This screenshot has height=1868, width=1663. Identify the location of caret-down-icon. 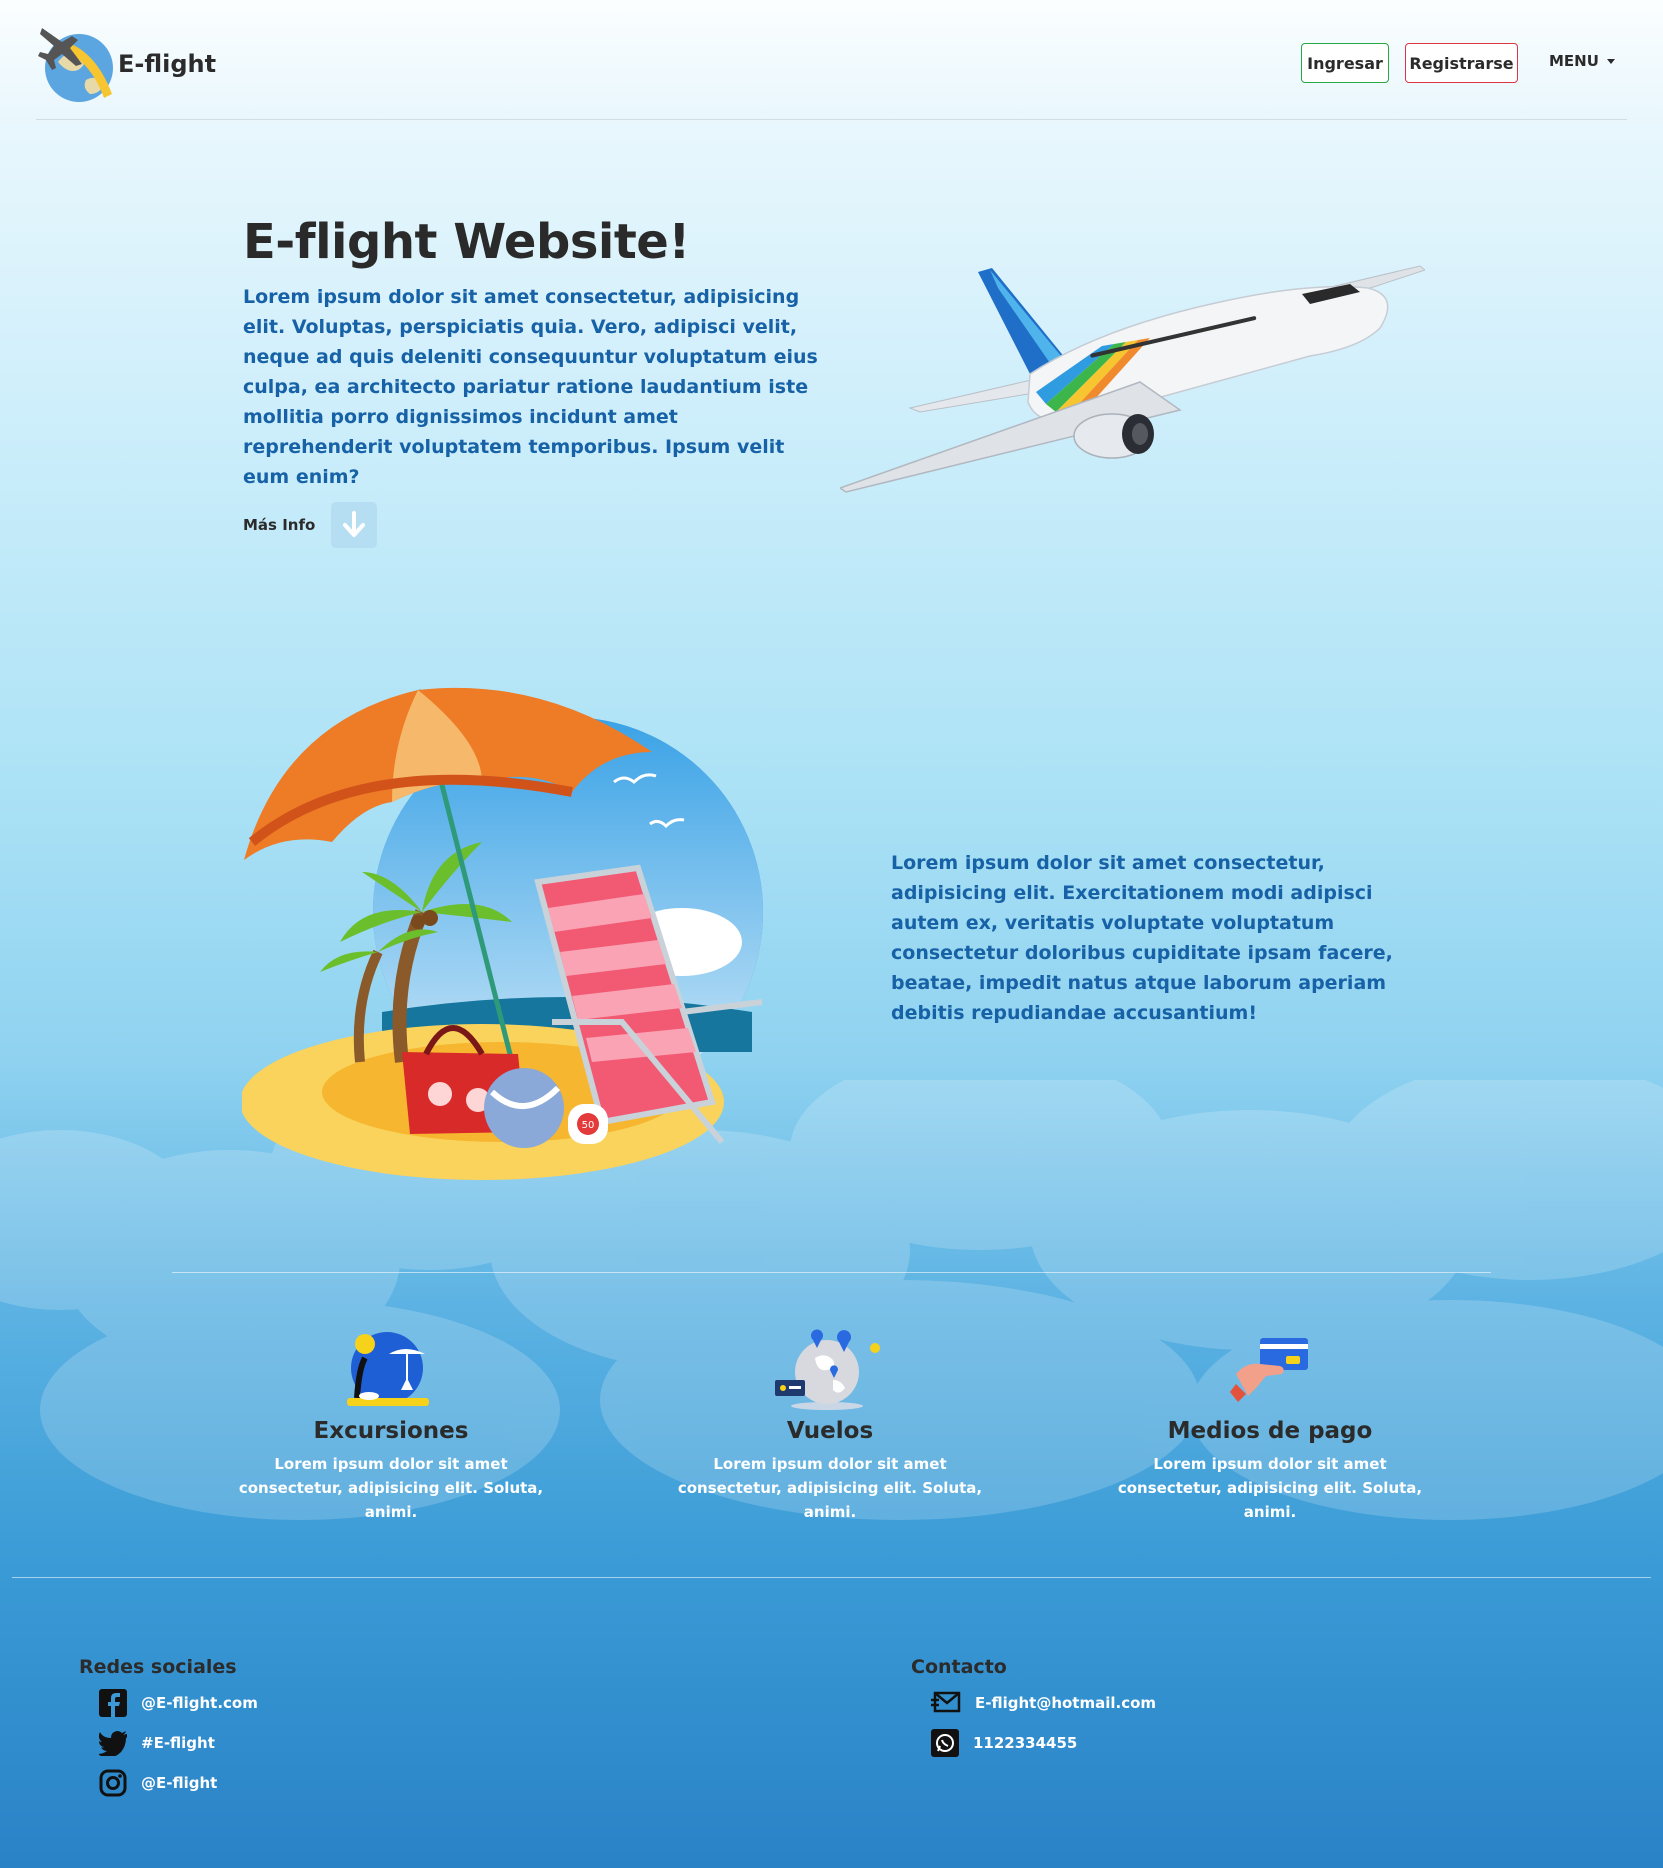
(1610, 61).